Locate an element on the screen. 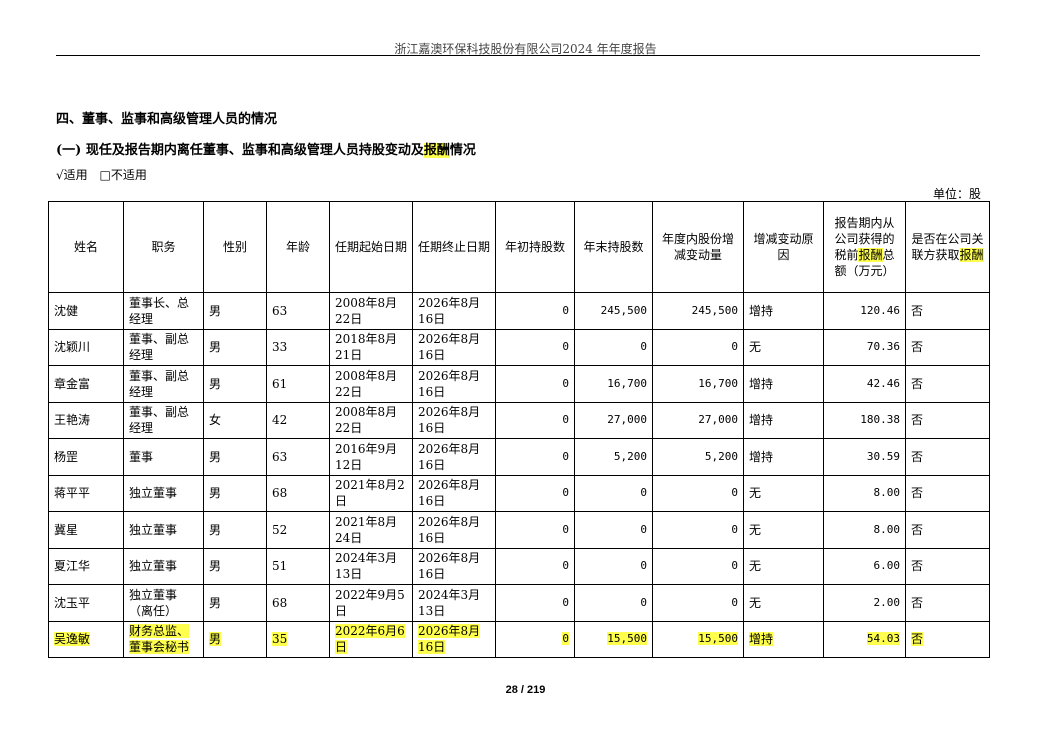 The width and height of the screenshot is (1051, 734). cell-term-start: 2022年9月5日 is located at coordinates (371, 603).